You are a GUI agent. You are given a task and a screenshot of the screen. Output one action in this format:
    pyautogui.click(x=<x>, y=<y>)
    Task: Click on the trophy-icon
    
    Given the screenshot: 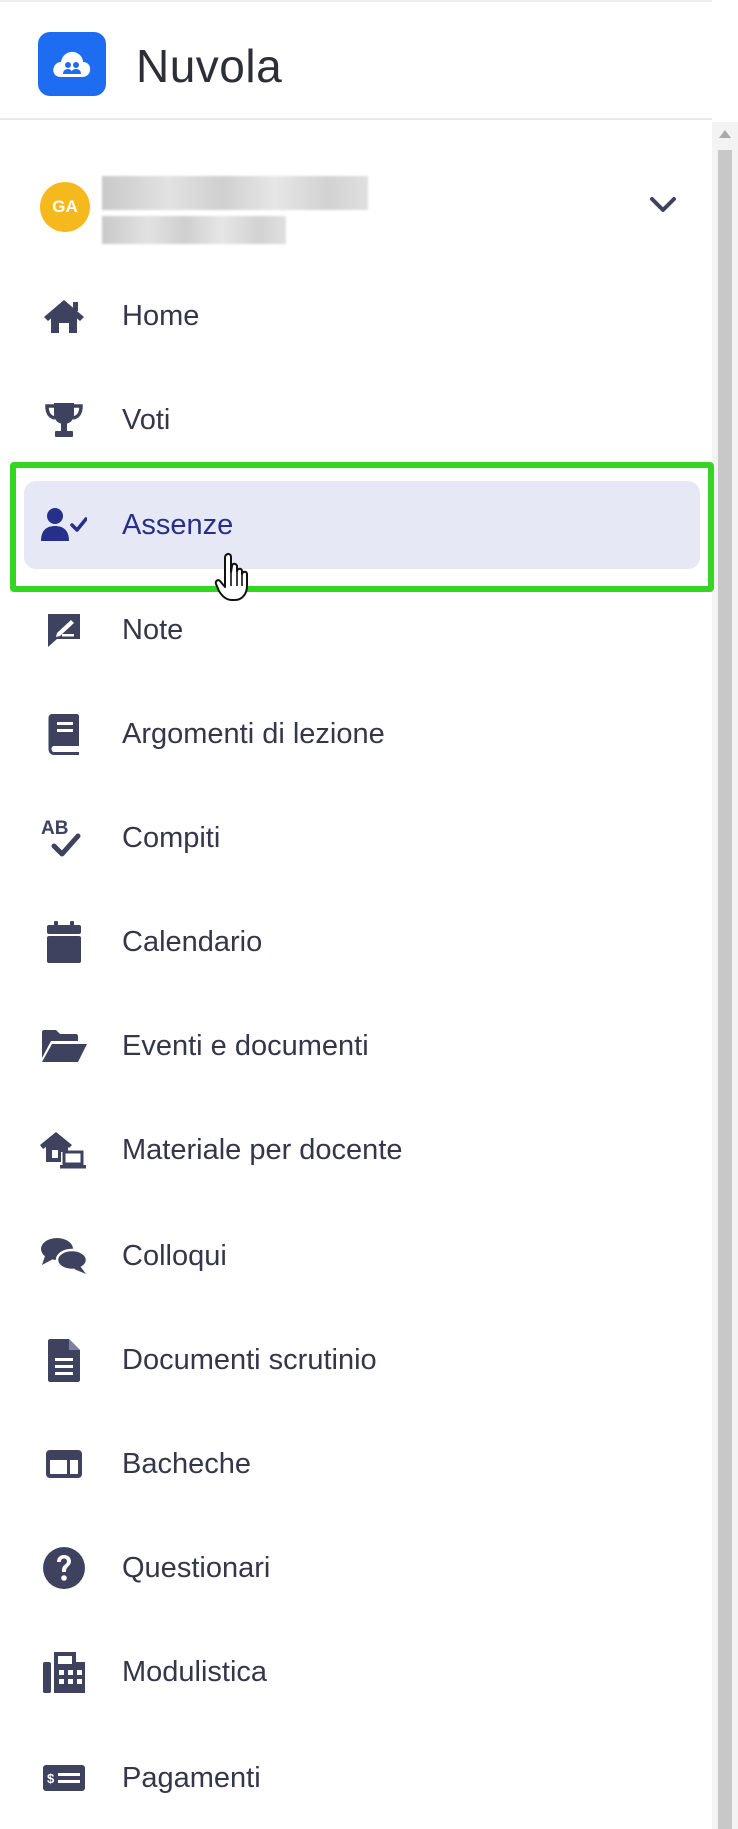 What is the action you would take?
    pyautogui.click(x=64, y=420)
    